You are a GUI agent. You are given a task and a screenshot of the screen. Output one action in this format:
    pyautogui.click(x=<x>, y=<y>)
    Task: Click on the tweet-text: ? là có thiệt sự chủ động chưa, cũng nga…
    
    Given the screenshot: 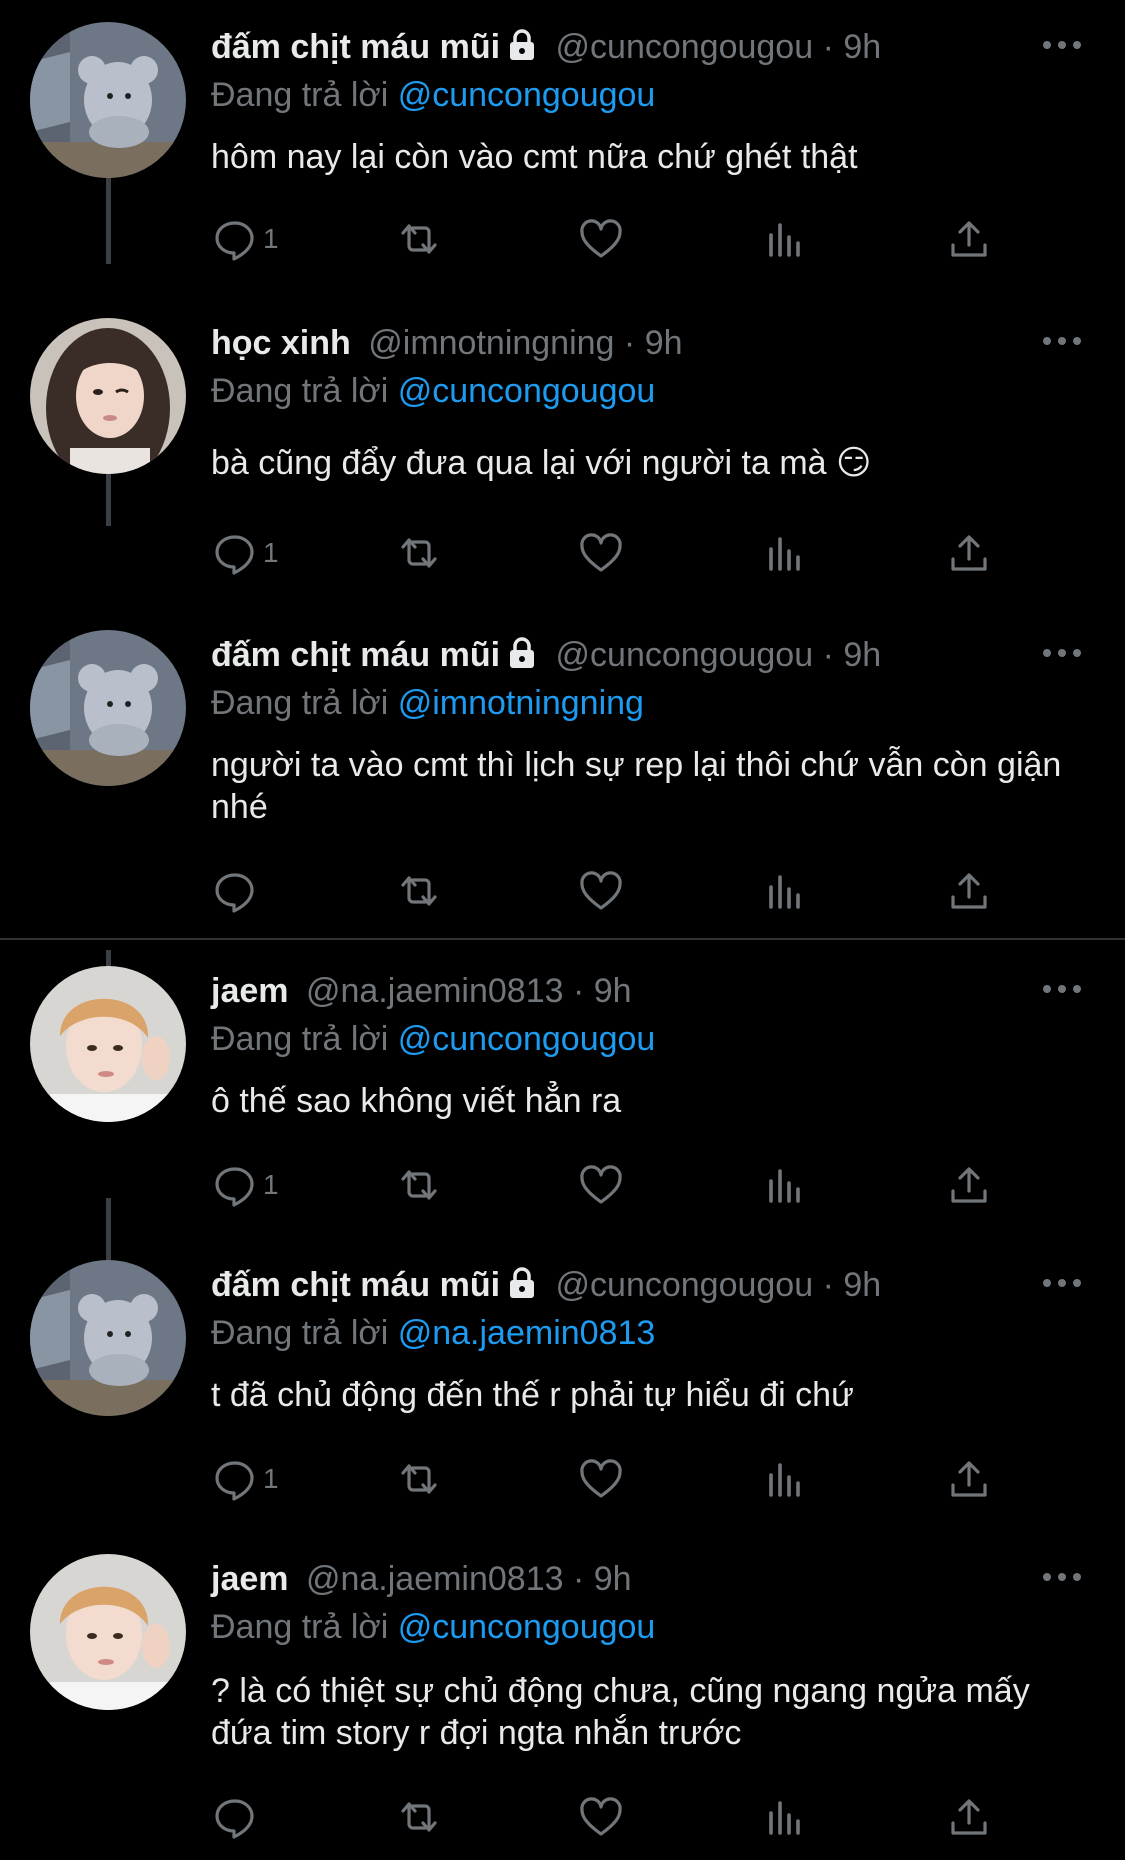 What is the action you would take?
    pyautogui.click(x=625, y=1712)
    